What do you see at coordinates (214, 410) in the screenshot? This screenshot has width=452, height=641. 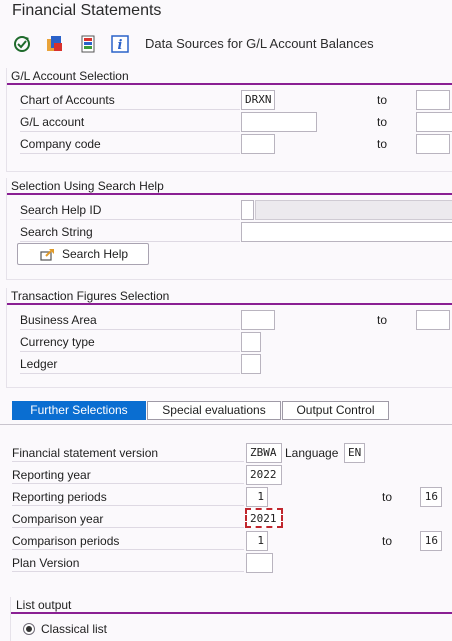 I see `tab-special-evaluations: Special evaluations` at bounding box center [214, 410].